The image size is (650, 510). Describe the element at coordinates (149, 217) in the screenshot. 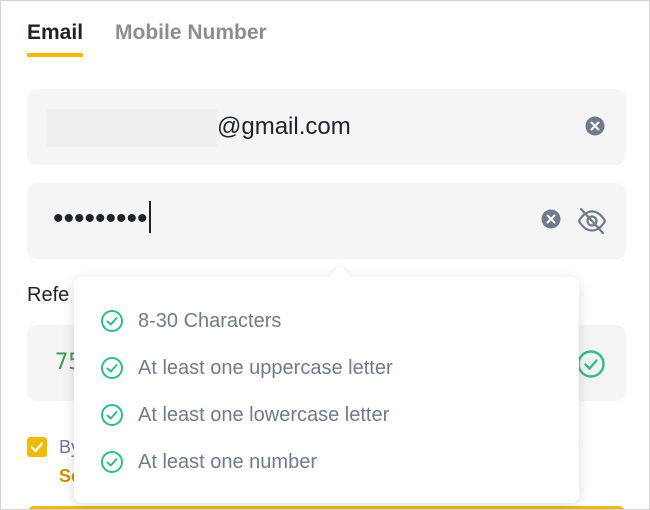

I see `text-caret` at that location.